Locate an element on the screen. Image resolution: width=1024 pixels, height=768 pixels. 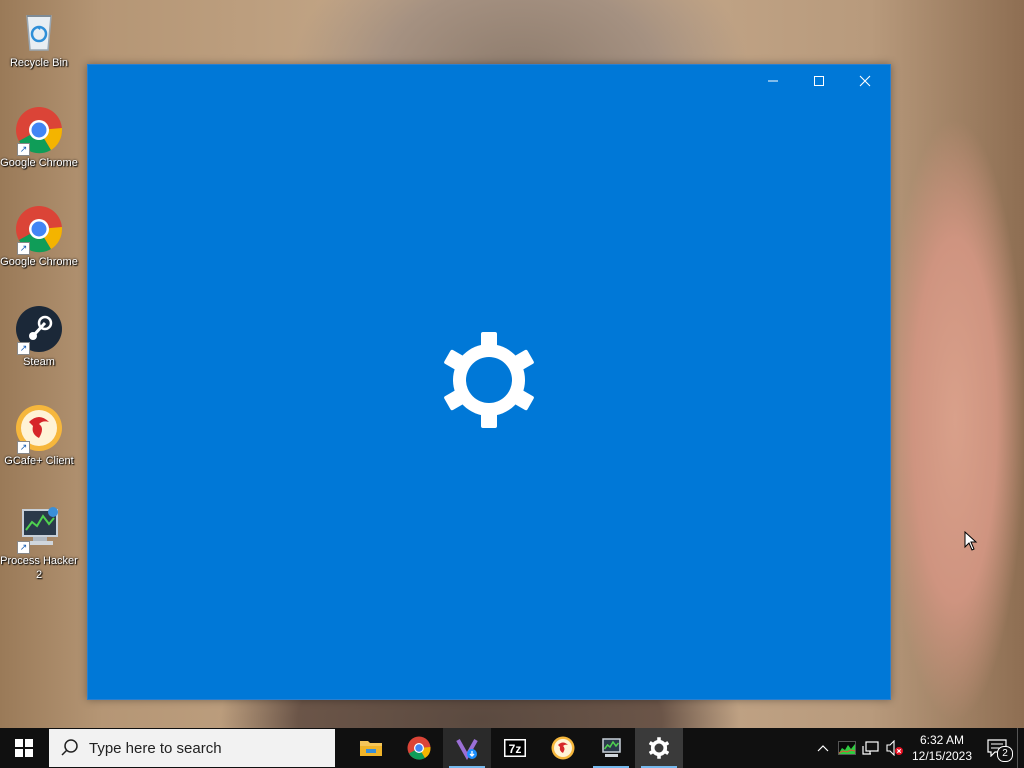
visual-studio-installer-icon is located at coordinates (467, 749).